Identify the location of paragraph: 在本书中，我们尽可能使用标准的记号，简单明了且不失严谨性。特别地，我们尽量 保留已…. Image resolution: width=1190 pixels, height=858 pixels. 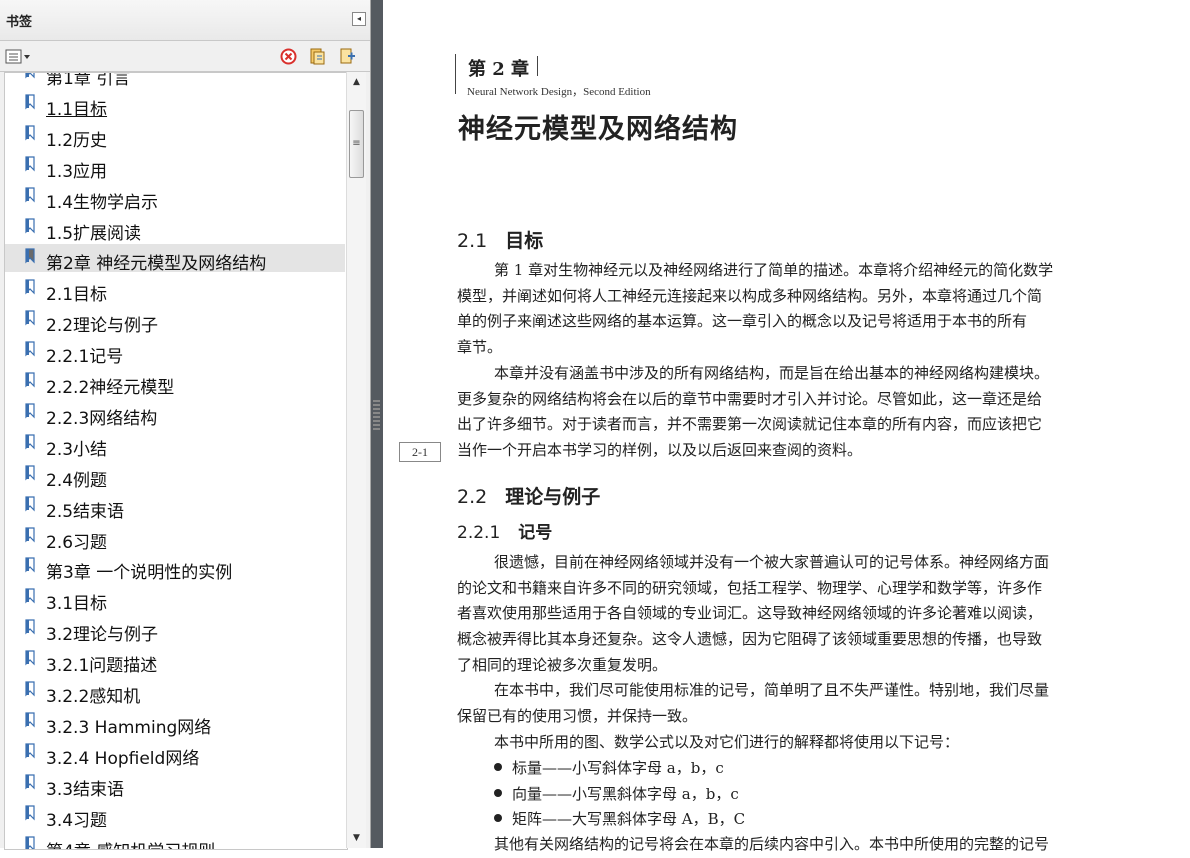
(812, 703).